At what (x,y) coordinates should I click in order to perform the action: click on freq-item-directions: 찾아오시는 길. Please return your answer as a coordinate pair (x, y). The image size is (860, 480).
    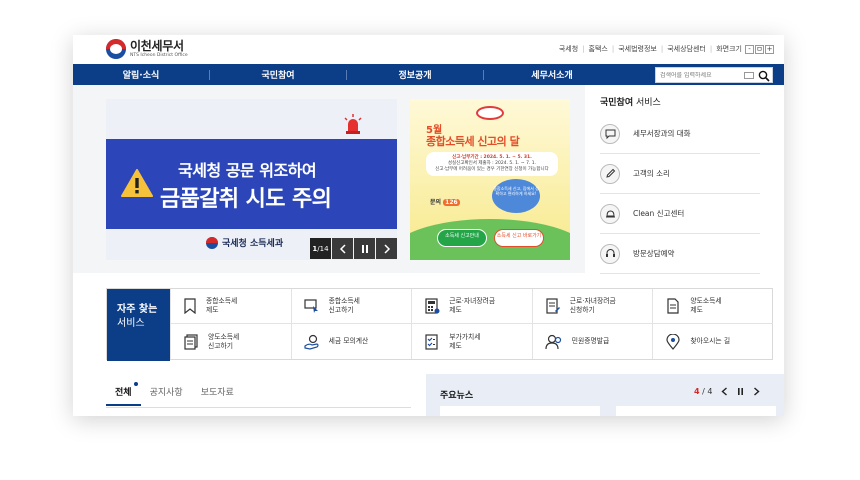
    Looking at the image, I should click on (712, 341).